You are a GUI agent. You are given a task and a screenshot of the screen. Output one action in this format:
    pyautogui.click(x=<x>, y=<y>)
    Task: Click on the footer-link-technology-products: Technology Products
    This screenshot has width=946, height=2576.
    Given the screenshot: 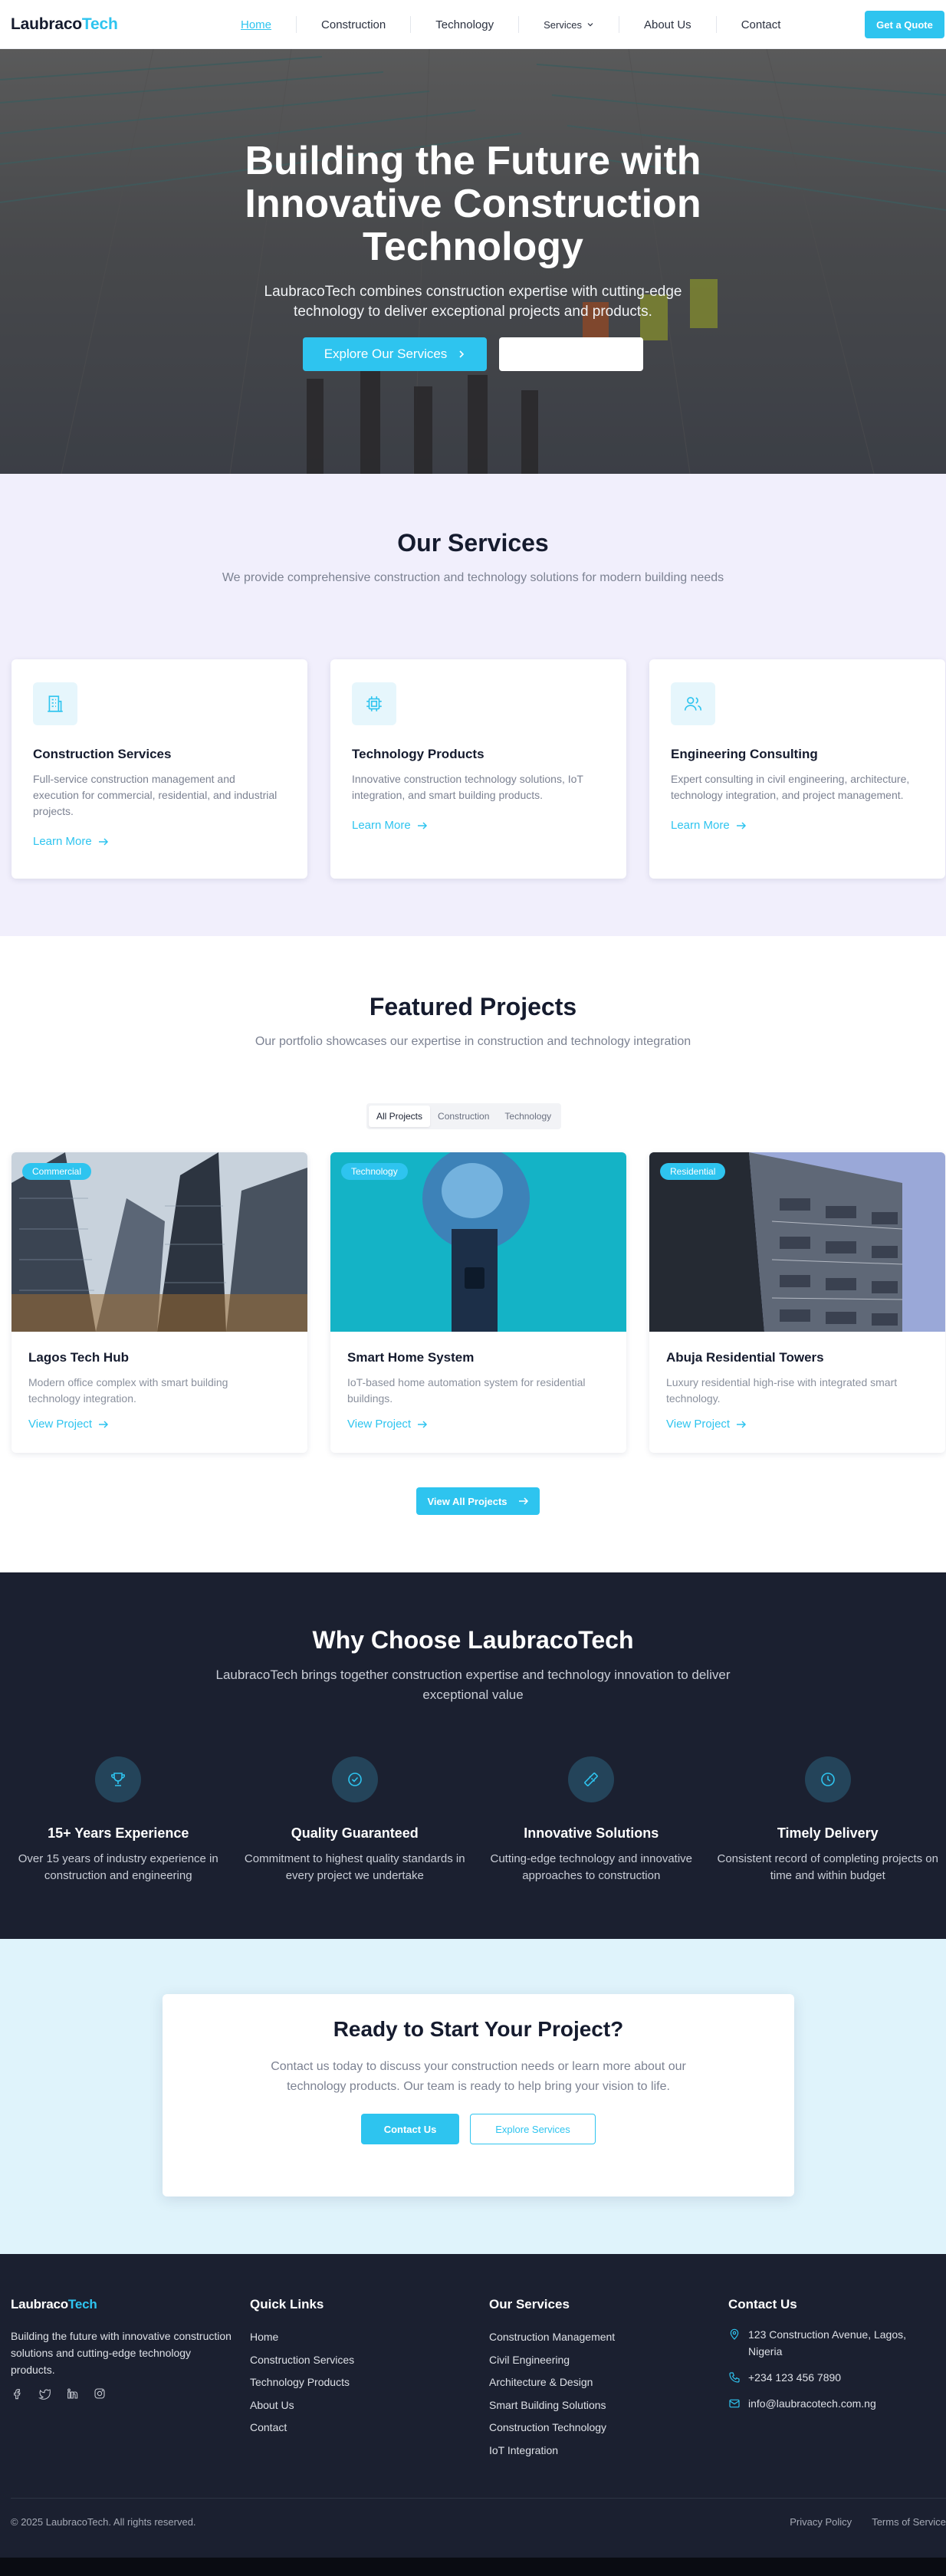 What is the action you would take?
    pyautogui.click(x=361, y=2382)
    